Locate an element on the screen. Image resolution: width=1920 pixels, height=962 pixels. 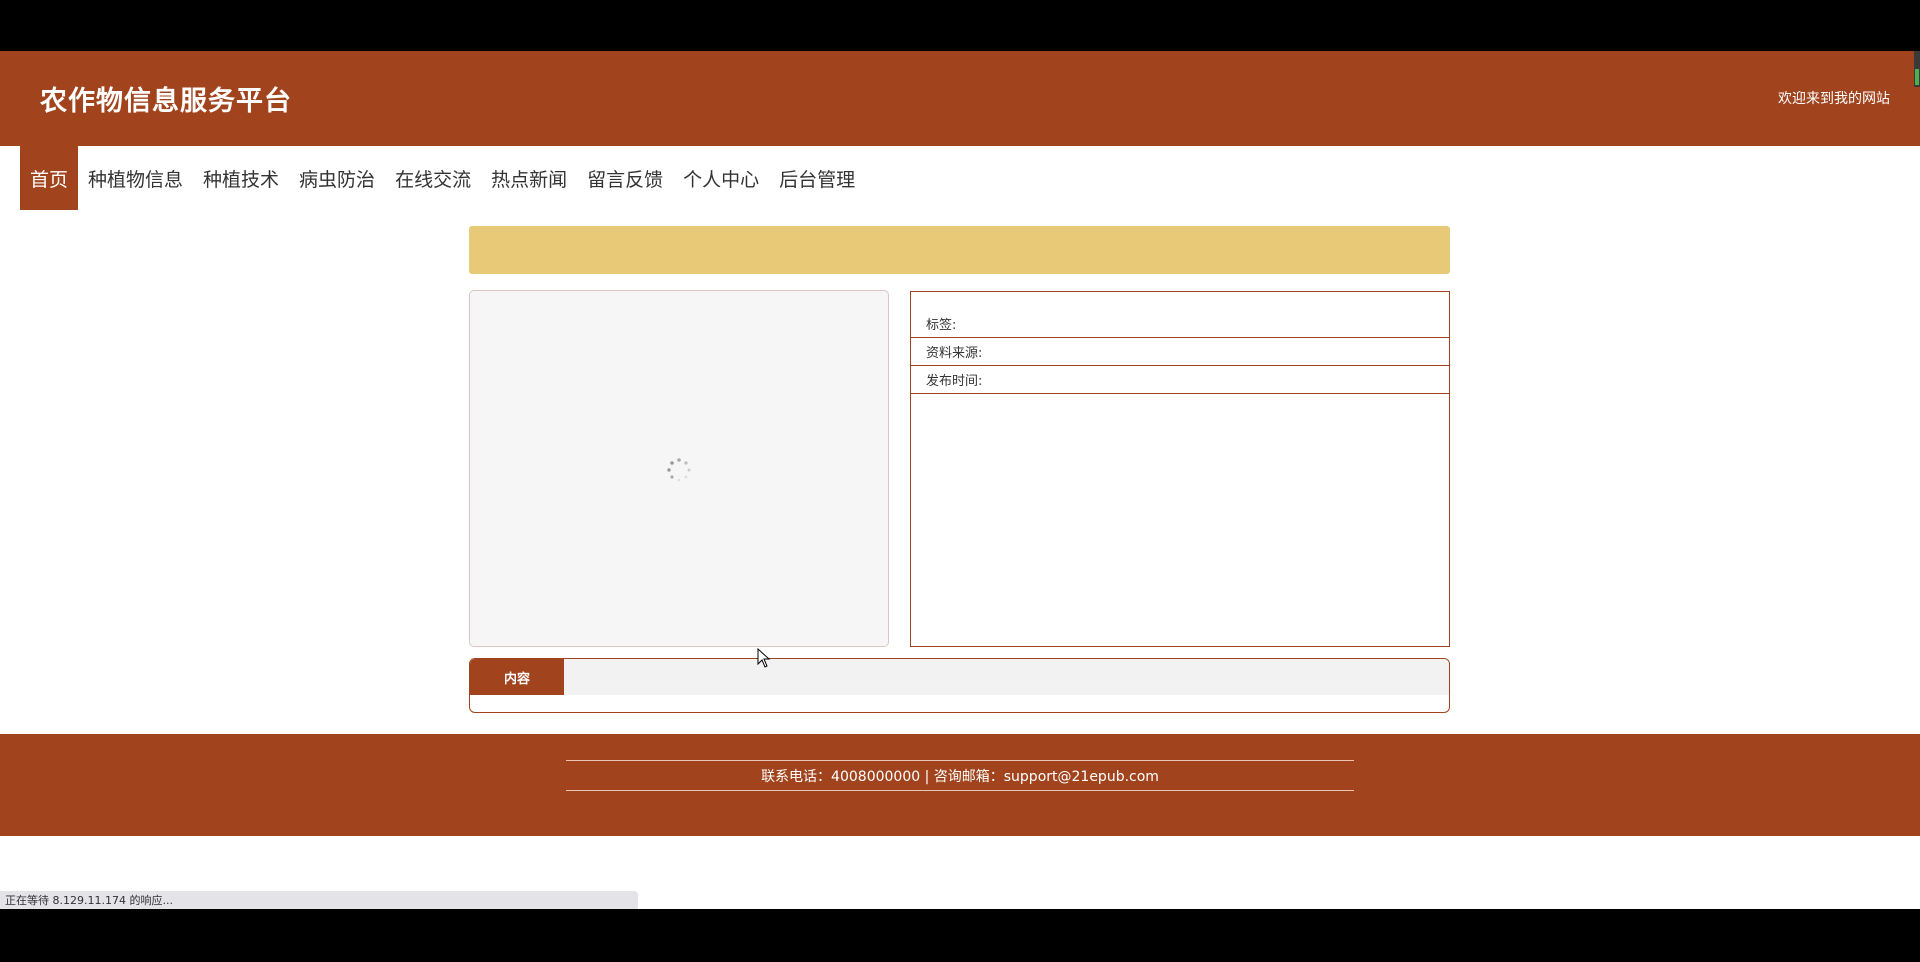
footer-divider-bottom is located at coordinates (960, 790).